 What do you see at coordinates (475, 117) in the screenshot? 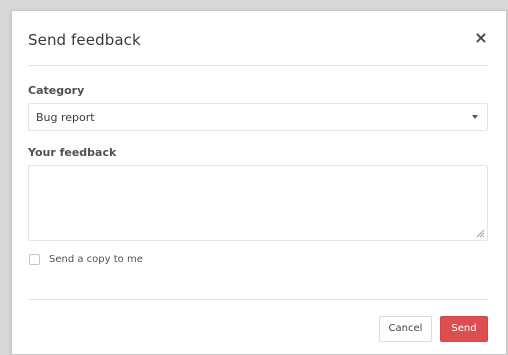
I see `chevron-down-icon` at bounding box center [475, 117].